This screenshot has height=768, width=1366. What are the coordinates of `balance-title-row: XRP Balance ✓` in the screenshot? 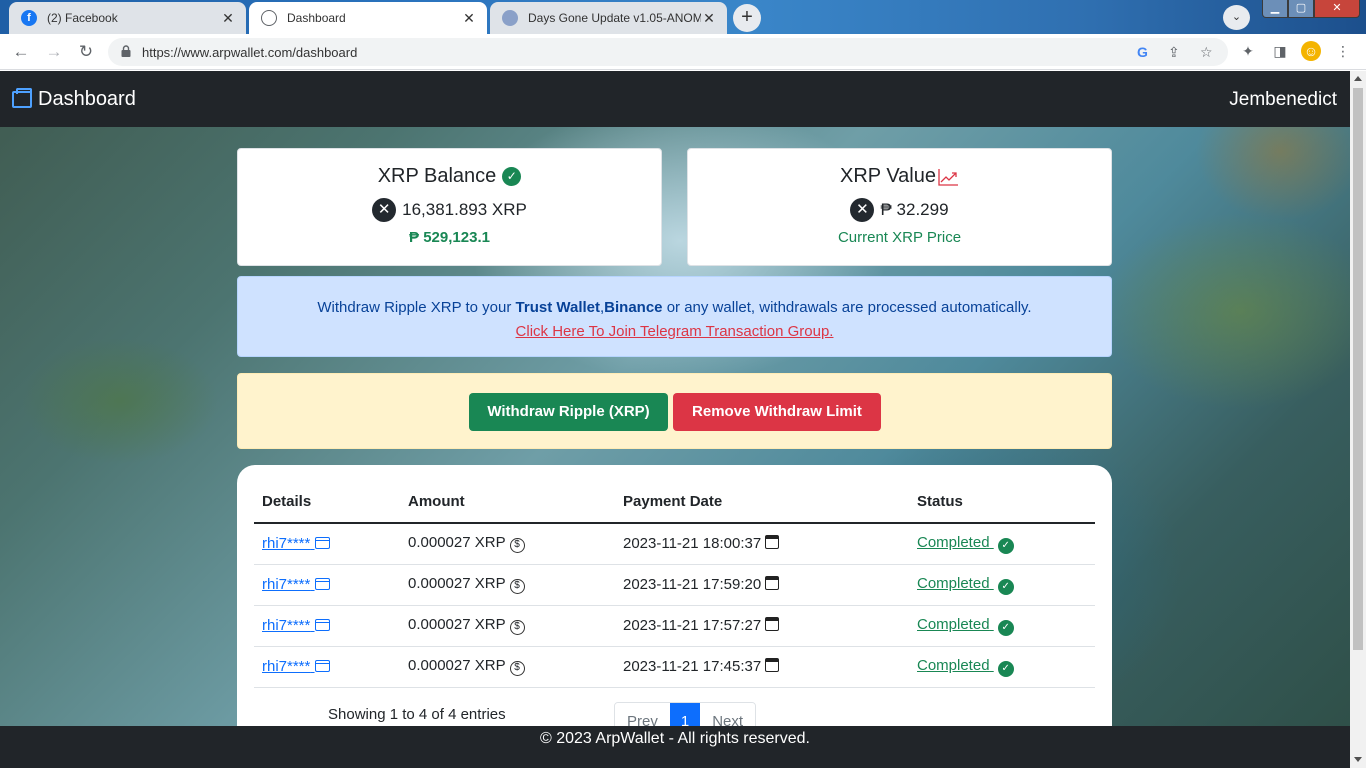 It's located at (449, 176).